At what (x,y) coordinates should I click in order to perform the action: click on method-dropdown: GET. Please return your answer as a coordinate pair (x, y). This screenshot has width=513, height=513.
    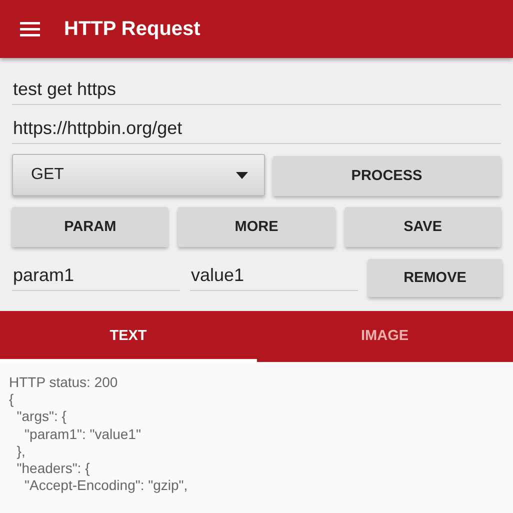
    Looking at the image, I should click on (138, 175).